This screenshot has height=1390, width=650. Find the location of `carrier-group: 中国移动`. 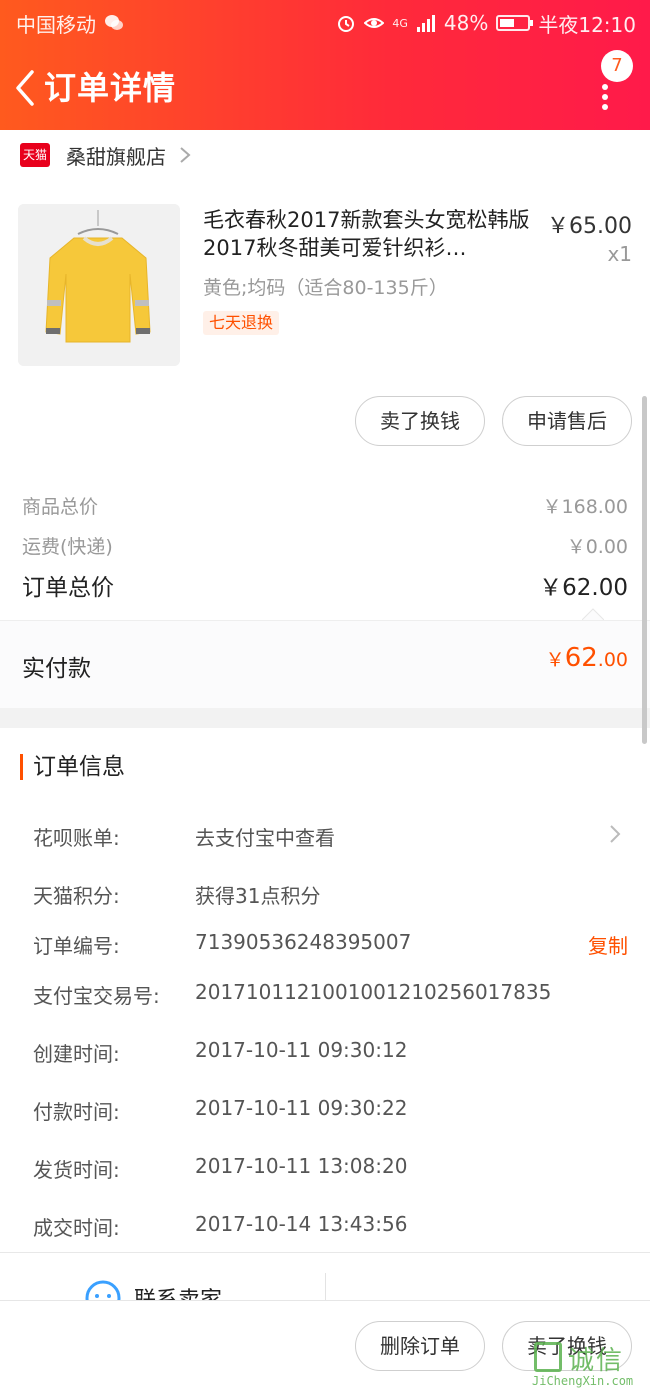

carrier-group: 中国移动 is located at coordinates (70, 23).